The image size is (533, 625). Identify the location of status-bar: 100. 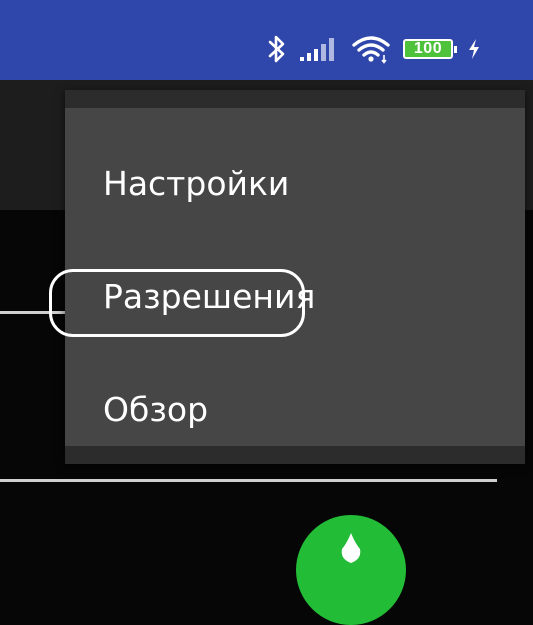
(266, 40).